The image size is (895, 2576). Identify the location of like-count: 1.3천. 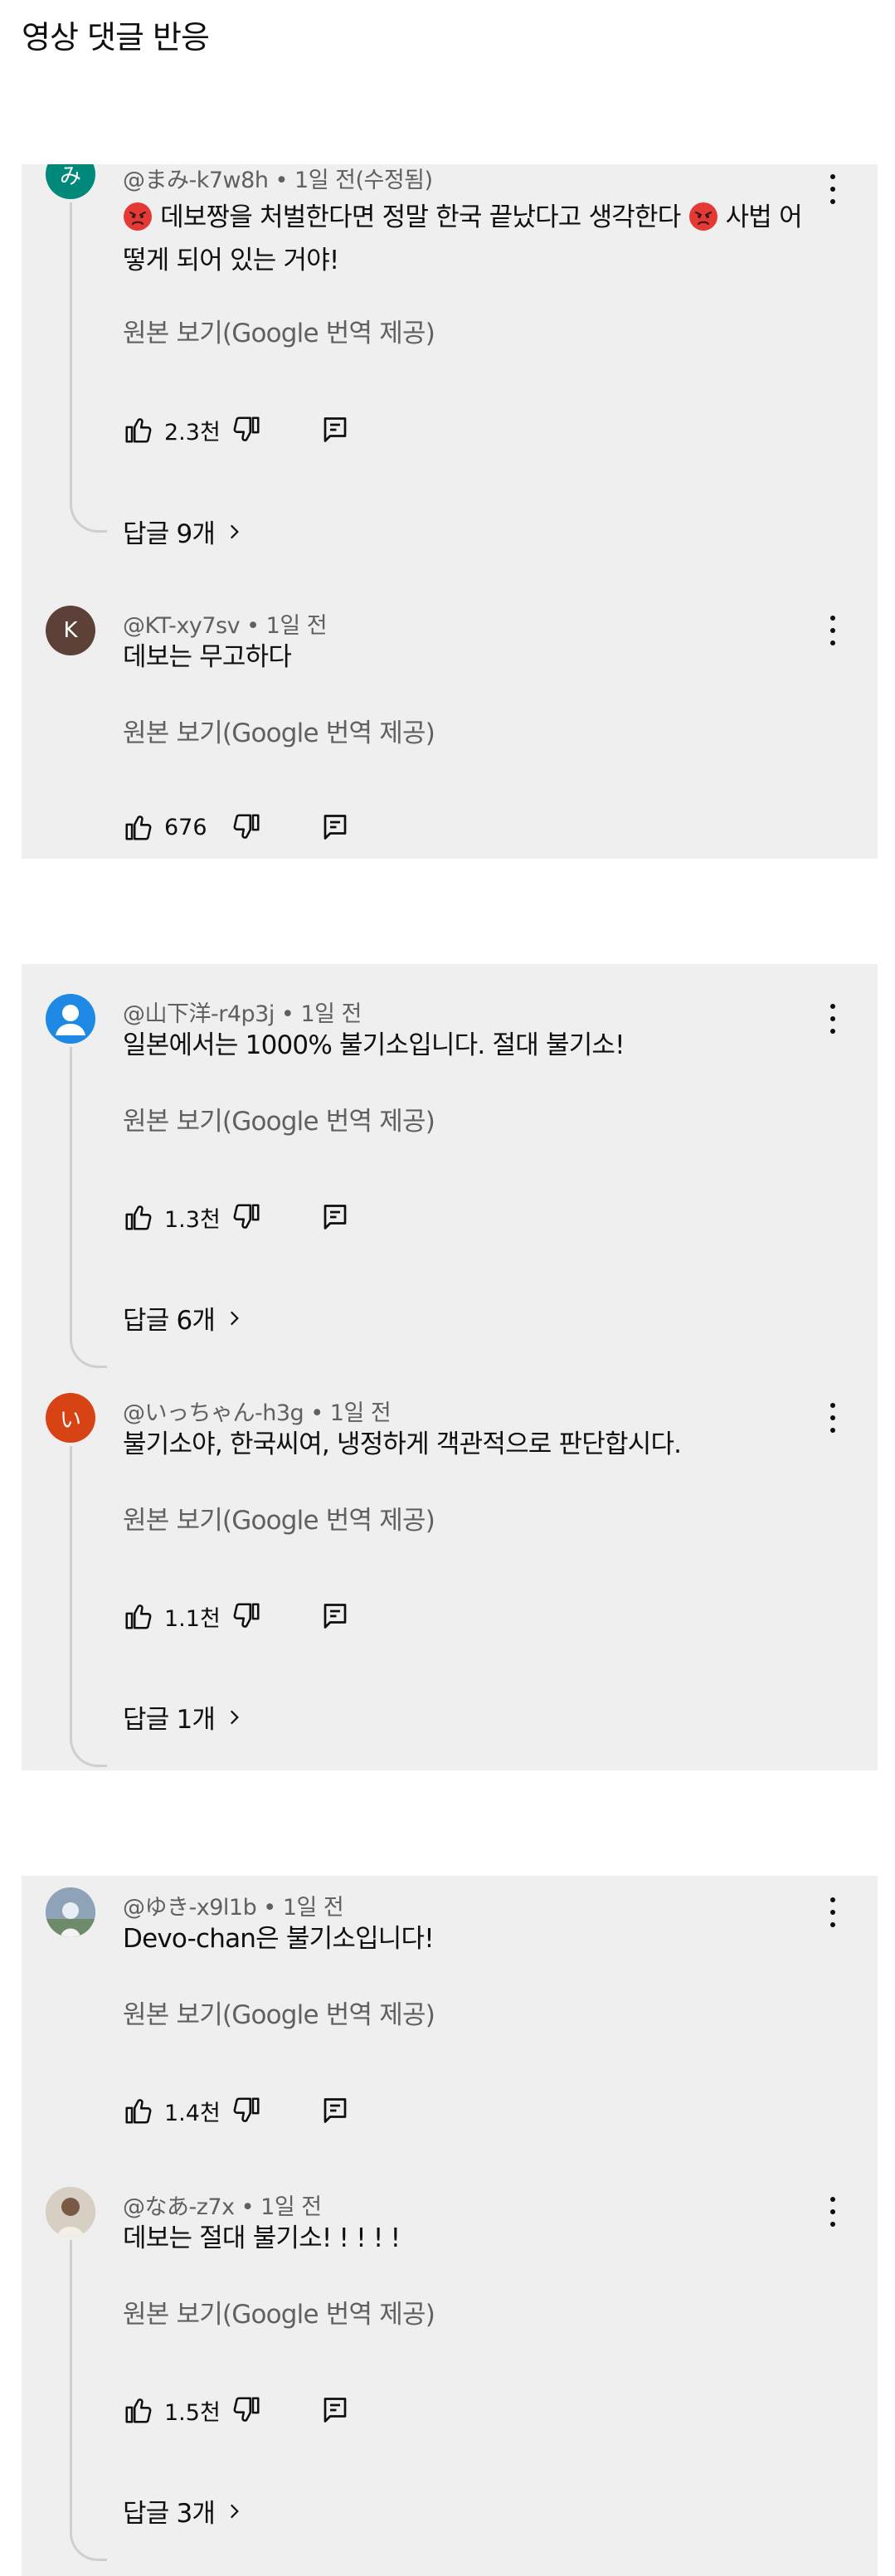
(192, 1219).